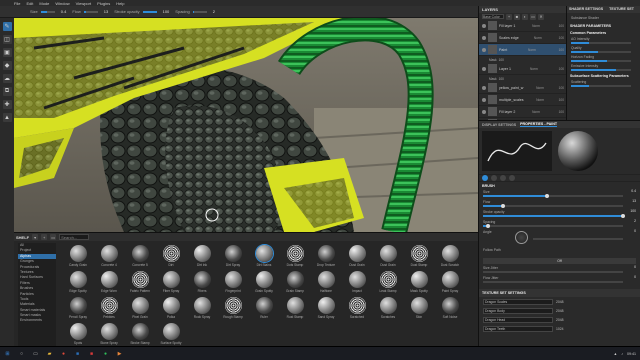 The image size is (640, 360). I want to click on texture-set-name: Dragon Scales, so click(518, 301).